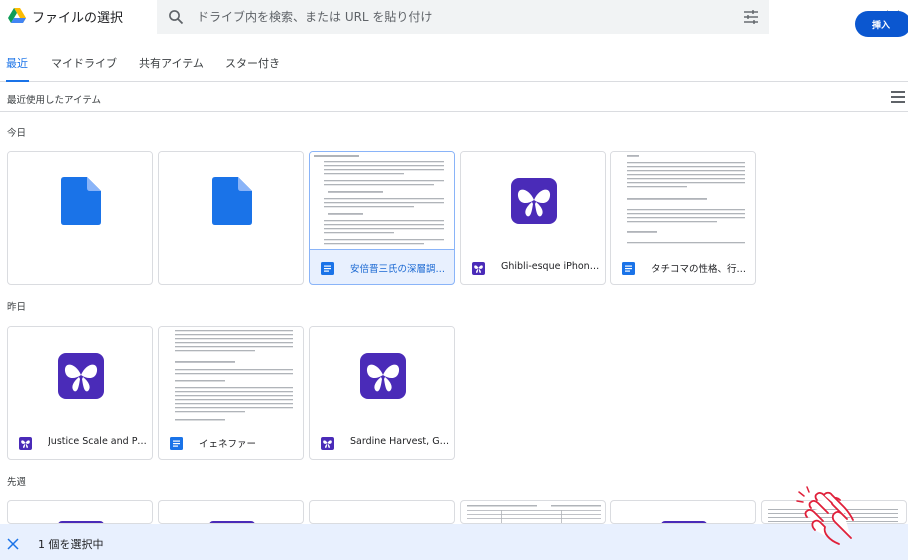 The image size is (908, 560). What do you see at coordinates (17, 307) in the screenshot?
I see `group-label-yesterday: 昨日` at bounding box center [17, 307].